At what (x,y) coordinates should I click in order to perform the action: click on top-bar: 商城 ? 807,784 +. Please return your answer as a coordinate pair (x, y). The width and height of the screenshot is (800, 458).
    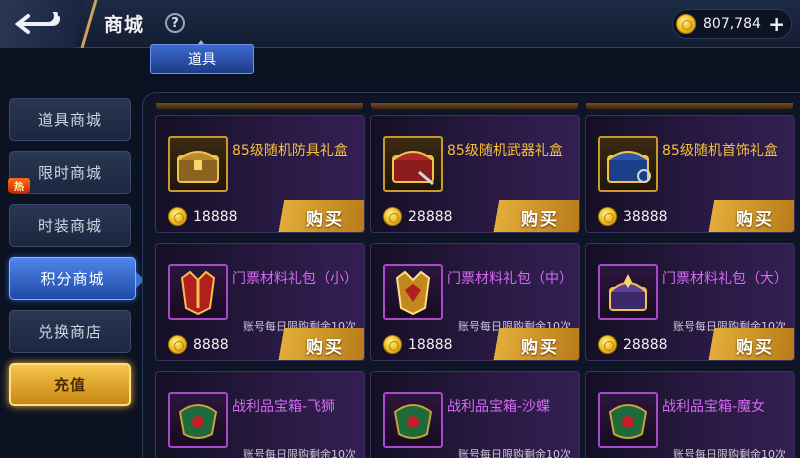
    Looking at the image, I should click on (400, 24).